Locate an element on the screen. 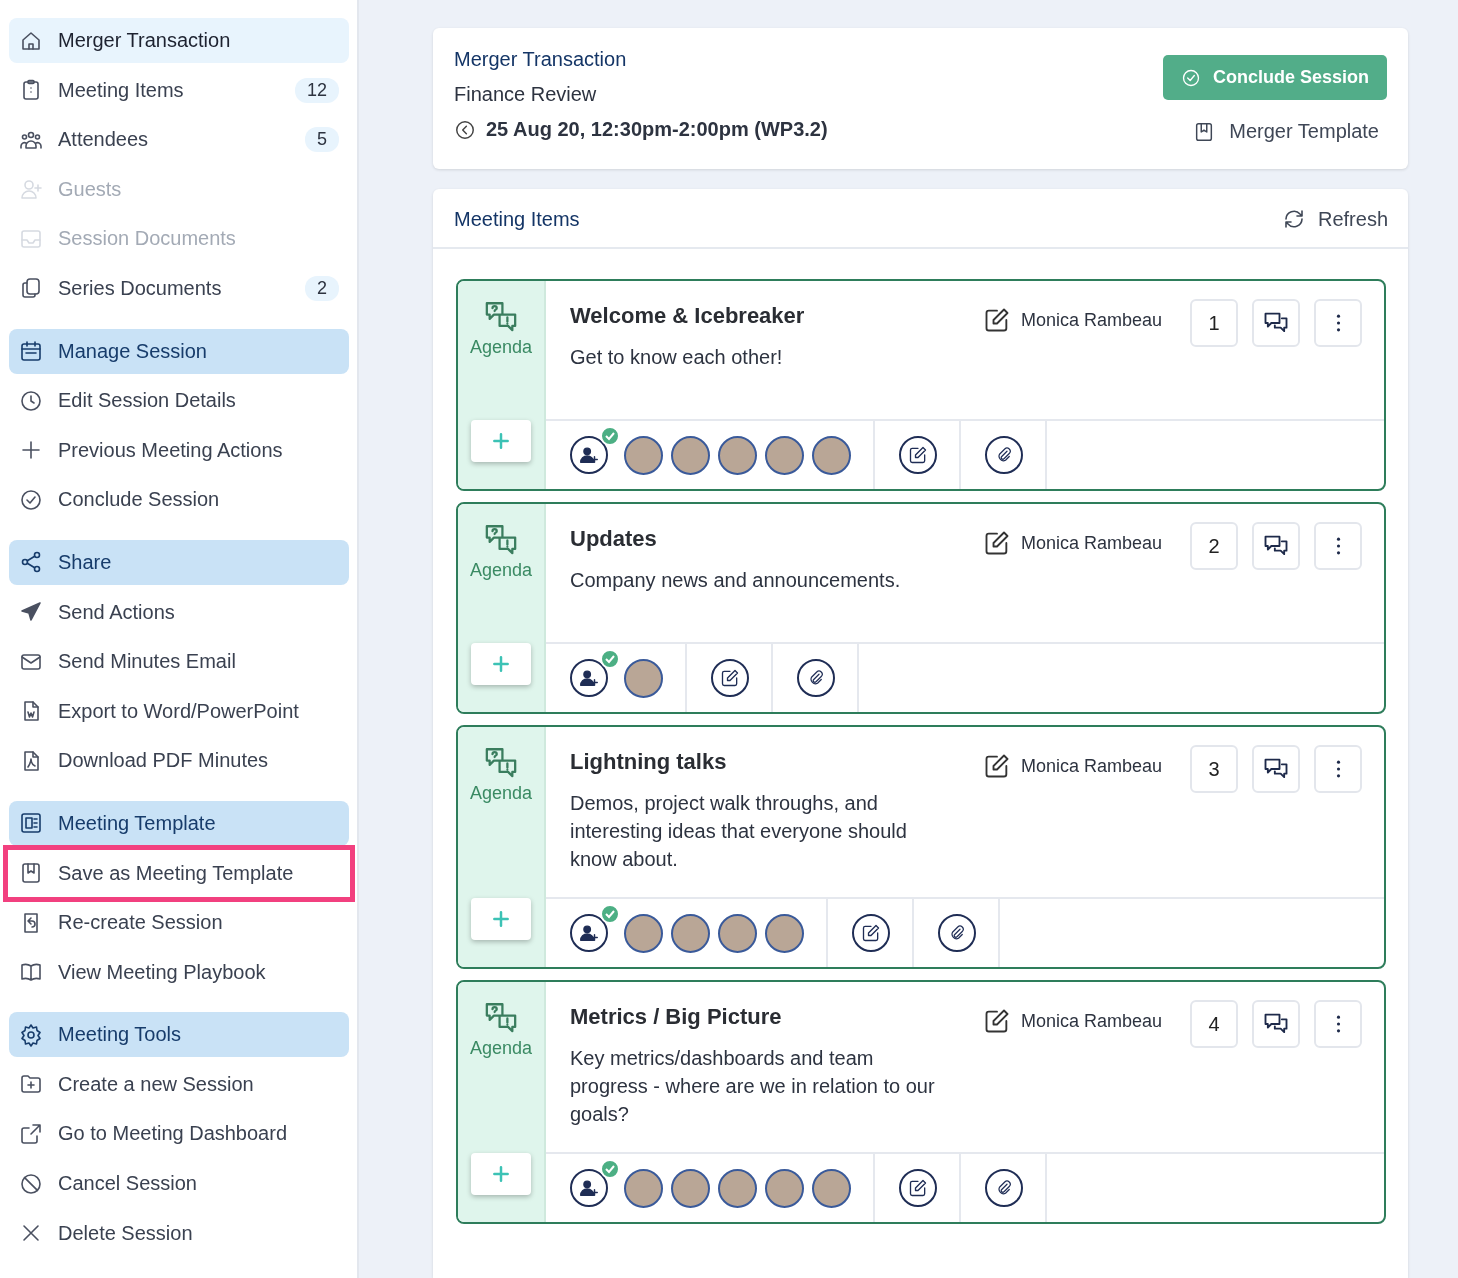 This screenshot has height=1278, width=1458. sidebar-link: Export to Word/PowerPoint is located at coordinates (198, 711).